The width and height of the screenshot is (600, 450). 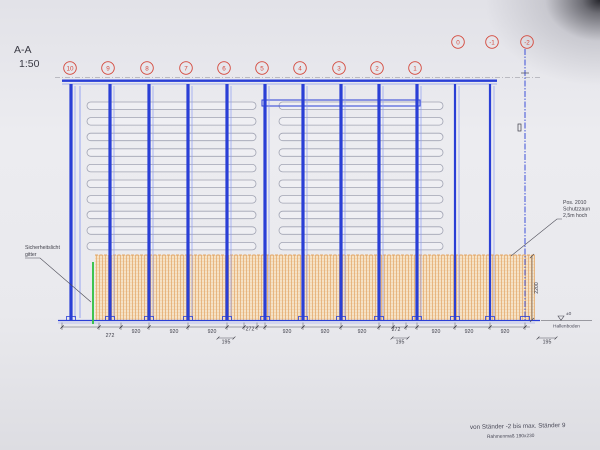 I want to click on axis-label-text: 7, so click(x=186, y=68).